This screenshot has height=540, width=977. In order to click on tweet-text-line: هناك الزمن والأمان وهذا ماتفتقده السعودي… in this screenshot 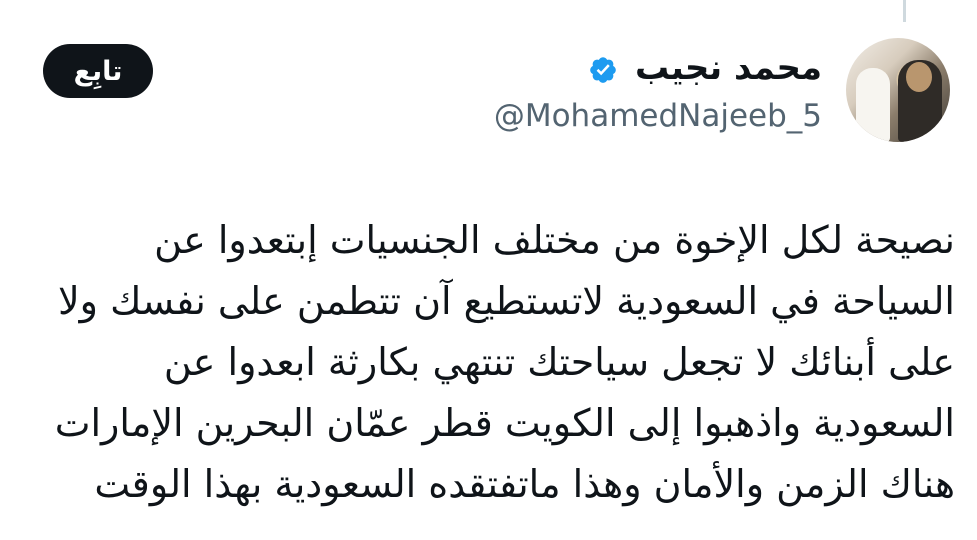, I will do `click(524, 484)`.